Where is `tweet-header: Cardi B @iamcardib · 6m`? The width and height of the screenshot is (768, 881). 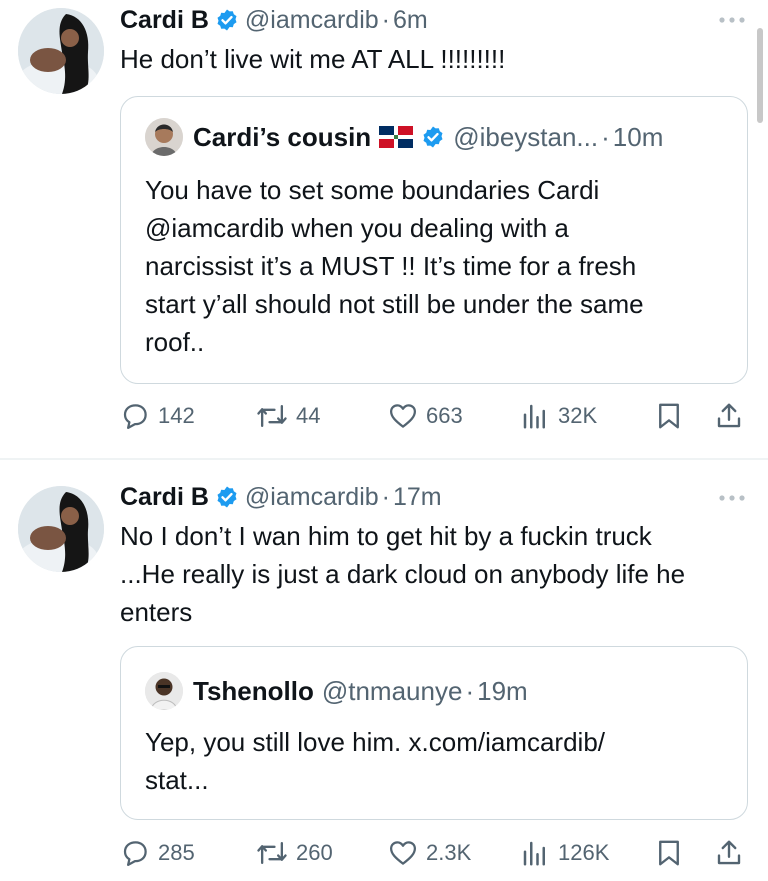
tweet-header: Cardi B @iamcardib · 6m is located at coordinates (274, 20).